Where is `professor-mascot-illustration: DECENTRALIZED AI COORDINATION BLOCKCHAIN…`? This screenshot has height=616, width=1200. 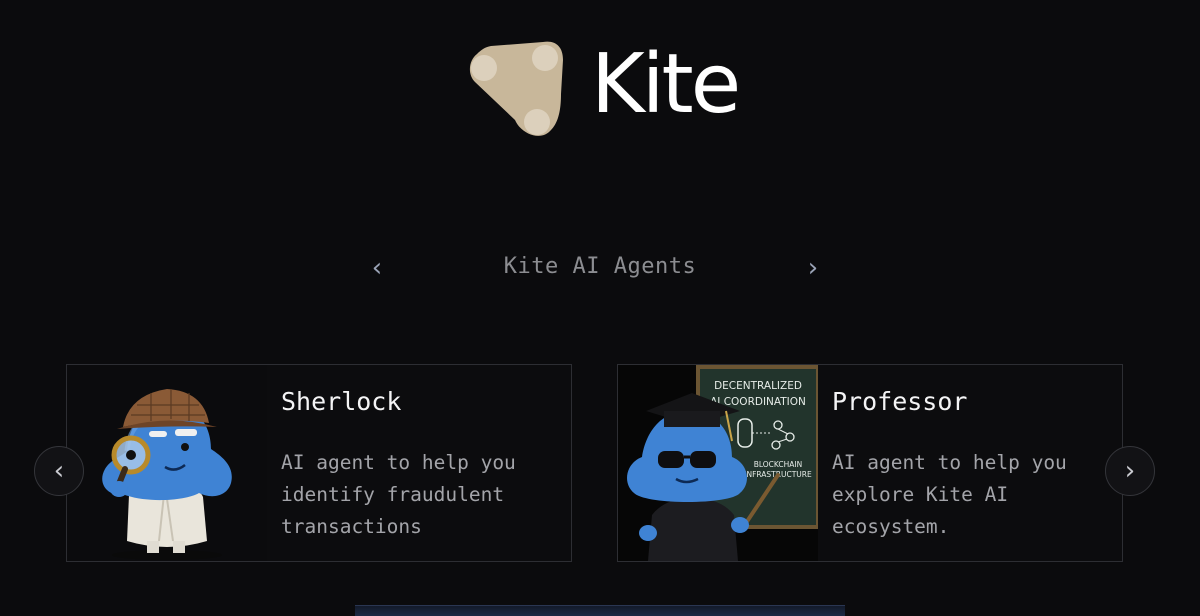 professor-mascot-illustration: DECENTRALIZED AI COORDINATION BLOCKCHAIN… is located at coordinates (719, 463).